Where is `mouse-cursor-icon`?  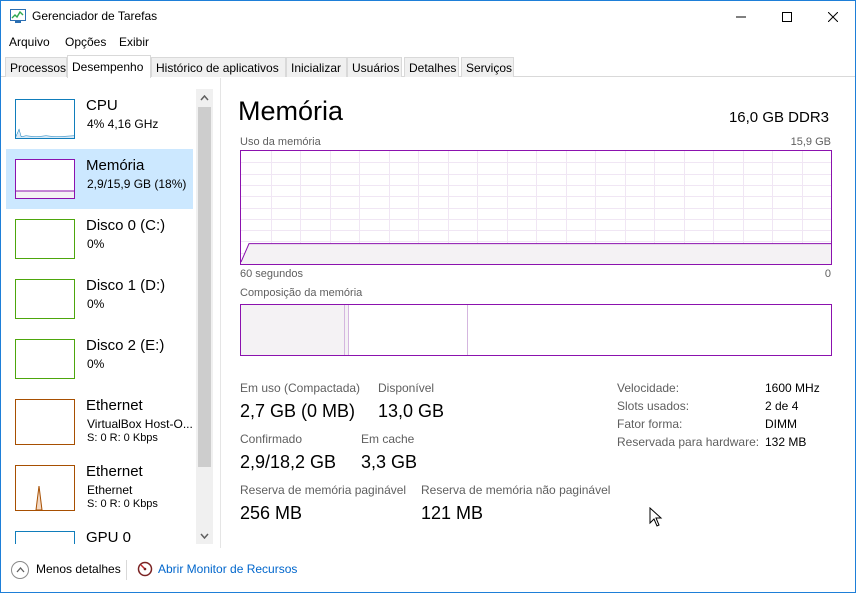
mouse-cursor-icon is located at coordinates (656, 517).